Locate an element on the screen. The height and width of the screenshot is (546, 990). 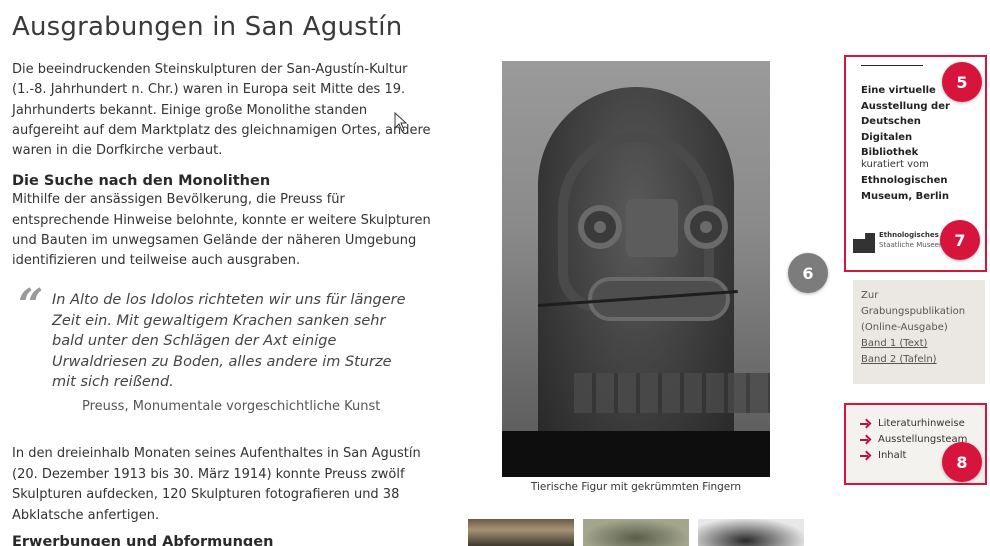
figure-caption: Tierische Figur mit gekrümmten Fingern is located at coordinates (636, 487).